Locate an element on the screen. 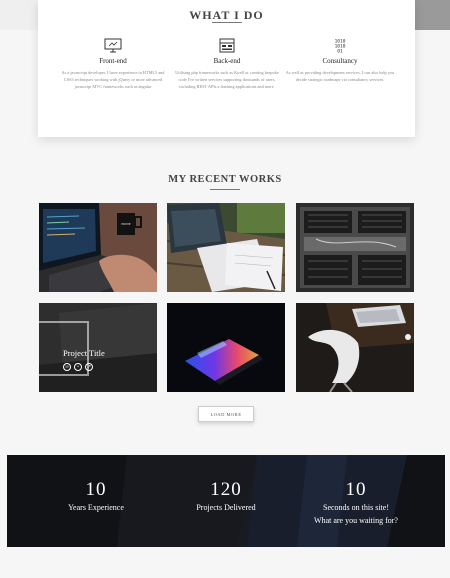 The height and width of the screenshot is (578, 450). binary-icon: 1010 1010 01 is located at coordinates (340, 46).